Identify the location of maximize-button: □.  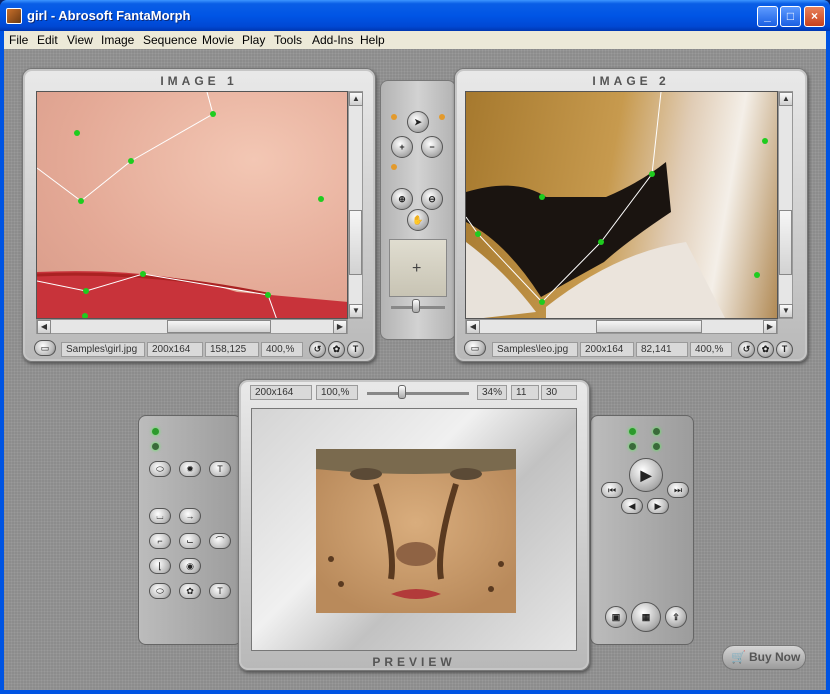
(790, 16).